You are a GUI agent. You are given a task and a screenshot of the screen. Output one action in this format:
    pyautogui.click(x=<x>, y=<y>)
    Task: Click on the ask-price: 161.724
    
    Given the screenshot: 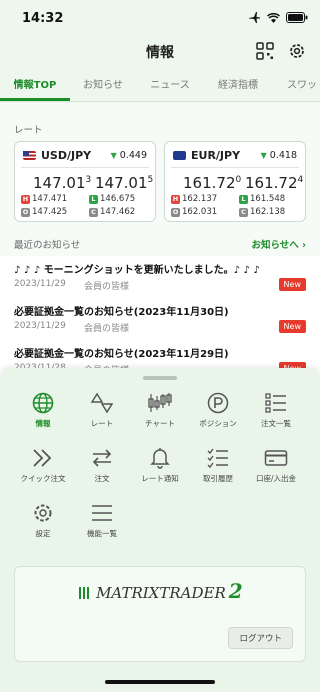 What is the action you would take?
    pyautogui.click(x=274, y=183)
    